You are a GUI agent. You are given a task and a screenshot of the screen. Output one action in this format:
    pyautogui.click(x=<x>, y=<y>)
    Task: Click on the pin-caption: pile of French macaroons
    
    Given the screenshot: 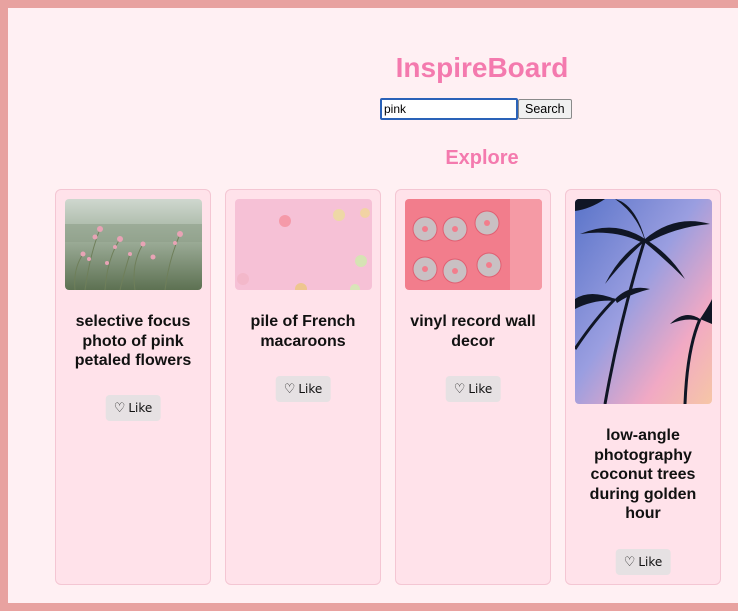 What is the action you would take?
    pyautogui.click(x=303, y=331)
    